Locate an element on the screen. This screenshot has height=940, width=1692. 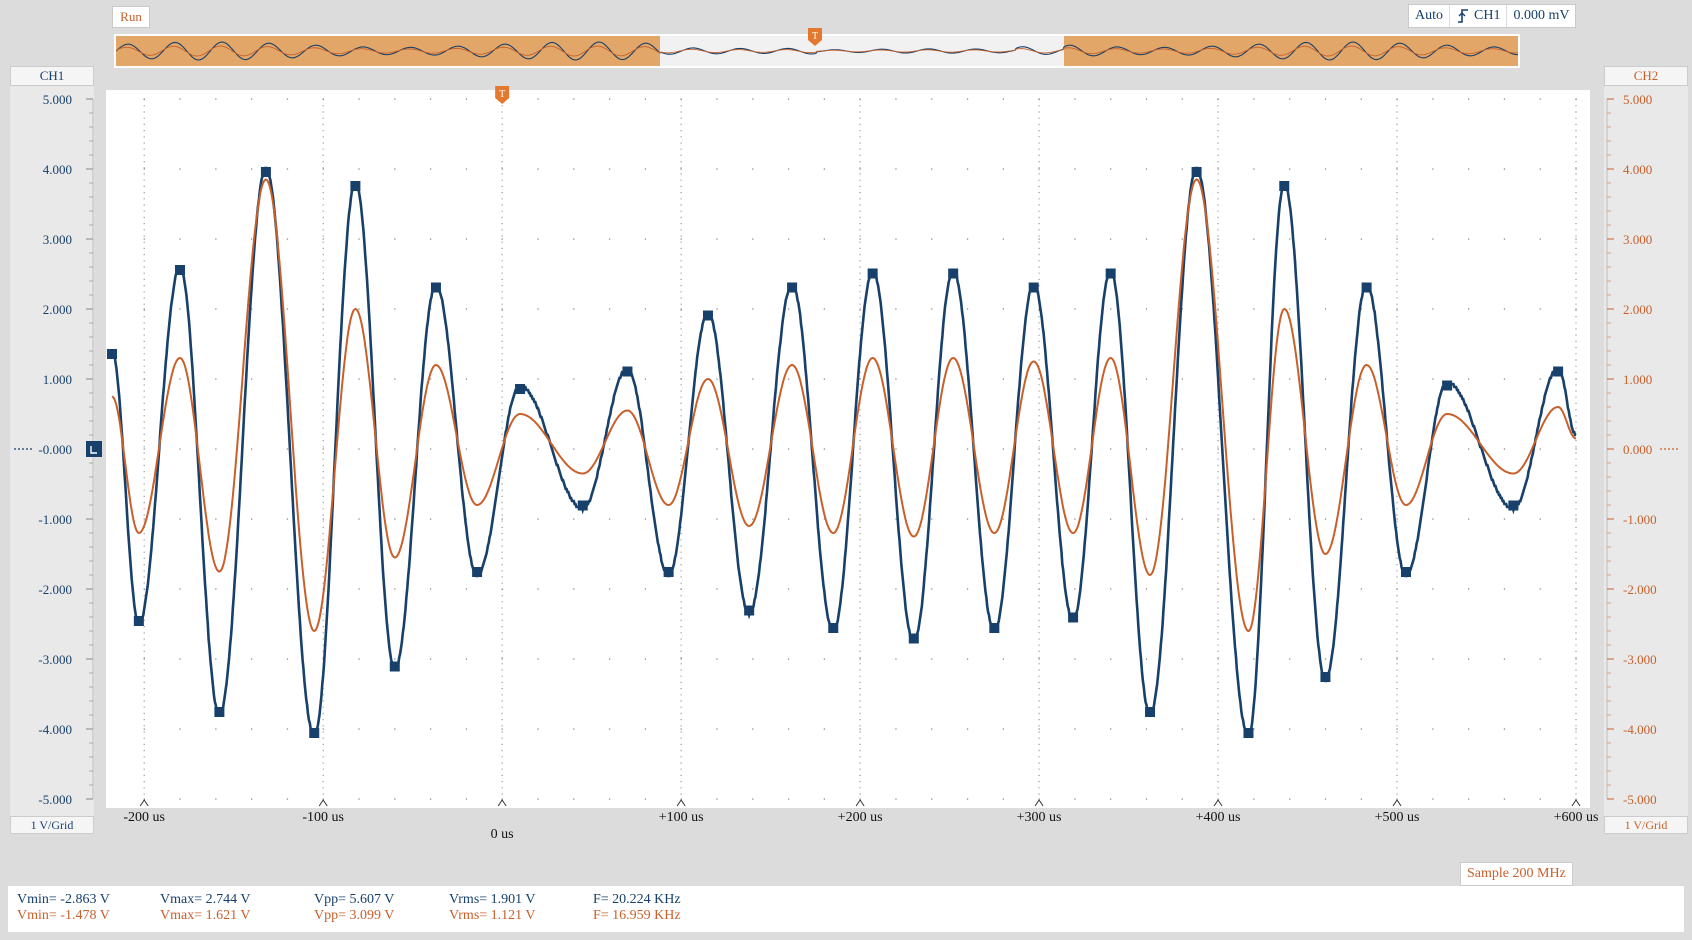
time-tick is located at coordinates (502, 803).